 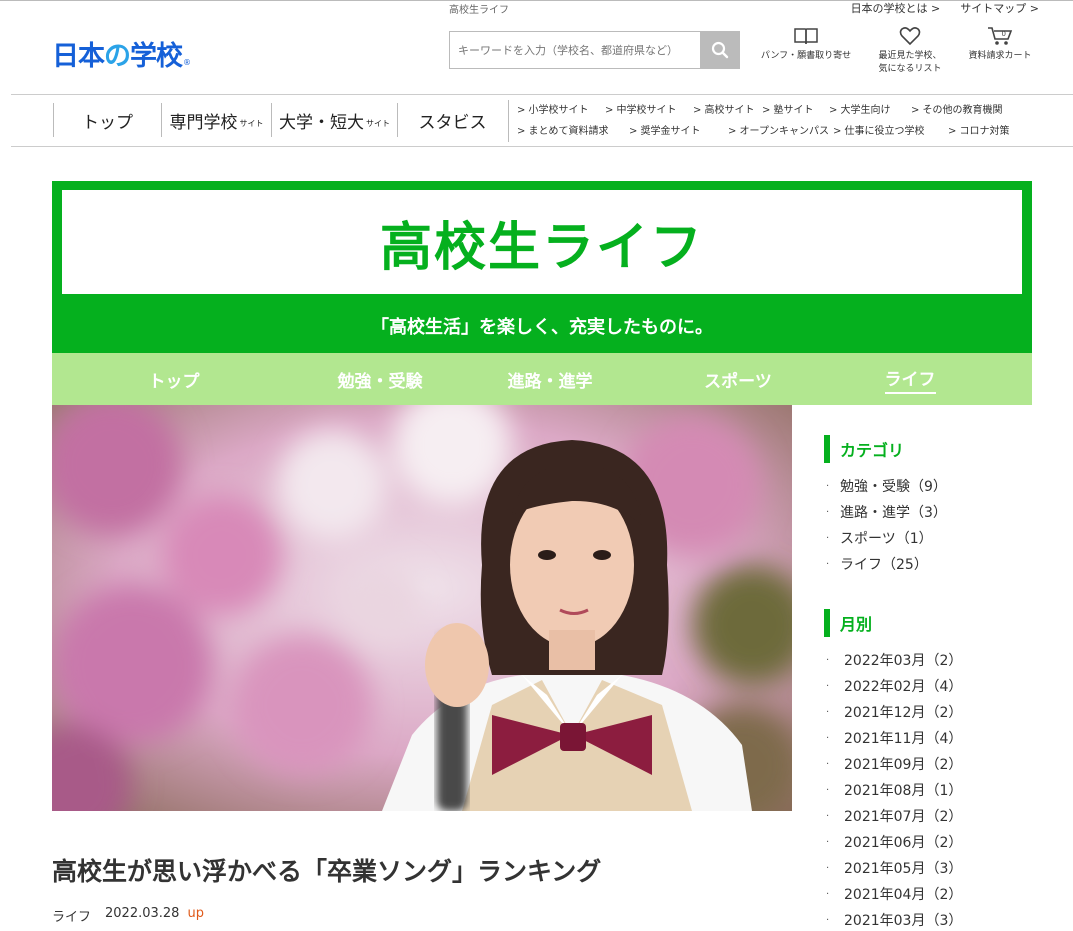 What do you see at coordinates (870, 110) in the screenshot?
I see `sublink-university-students: > 大学生向け` at bounding box center [870, 110].